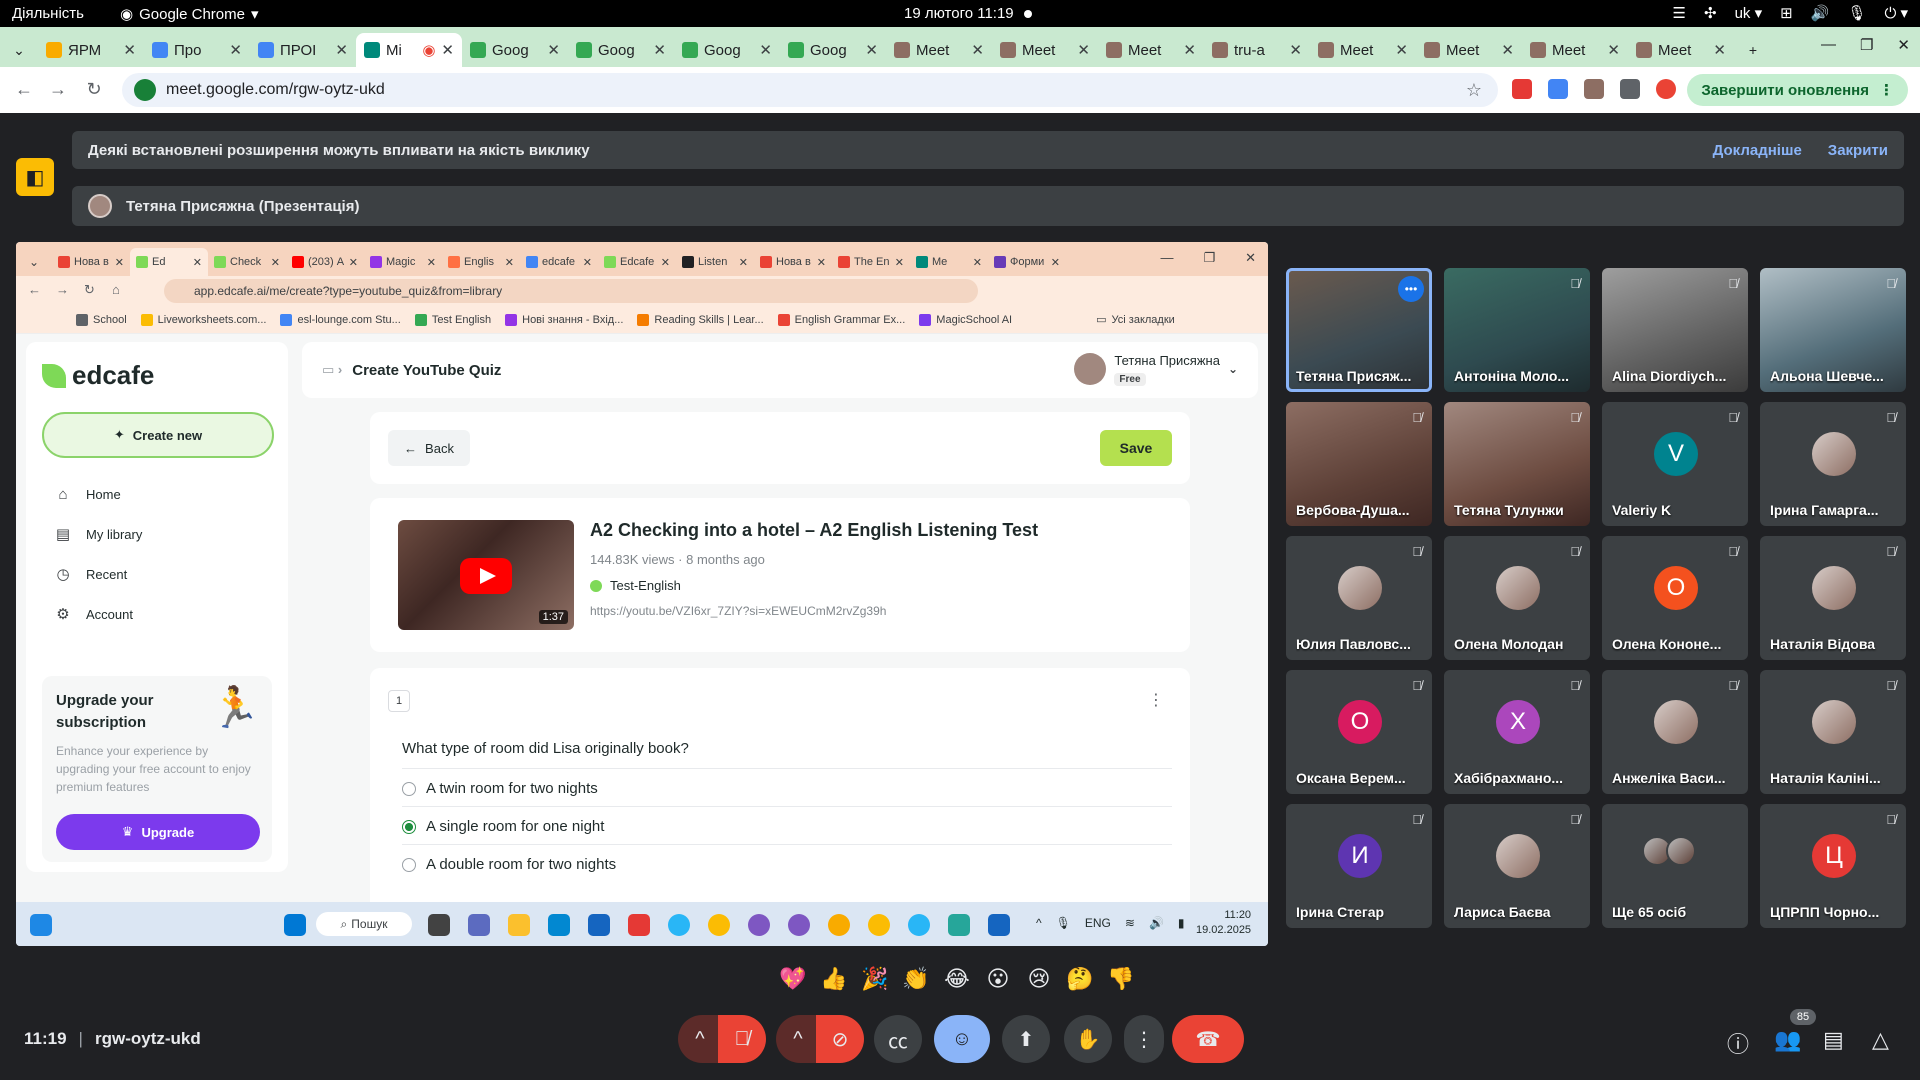 The height and width of the screenshot is (1080, 1920). I want to click on people-icon: 👥, so click(1787, 1040).